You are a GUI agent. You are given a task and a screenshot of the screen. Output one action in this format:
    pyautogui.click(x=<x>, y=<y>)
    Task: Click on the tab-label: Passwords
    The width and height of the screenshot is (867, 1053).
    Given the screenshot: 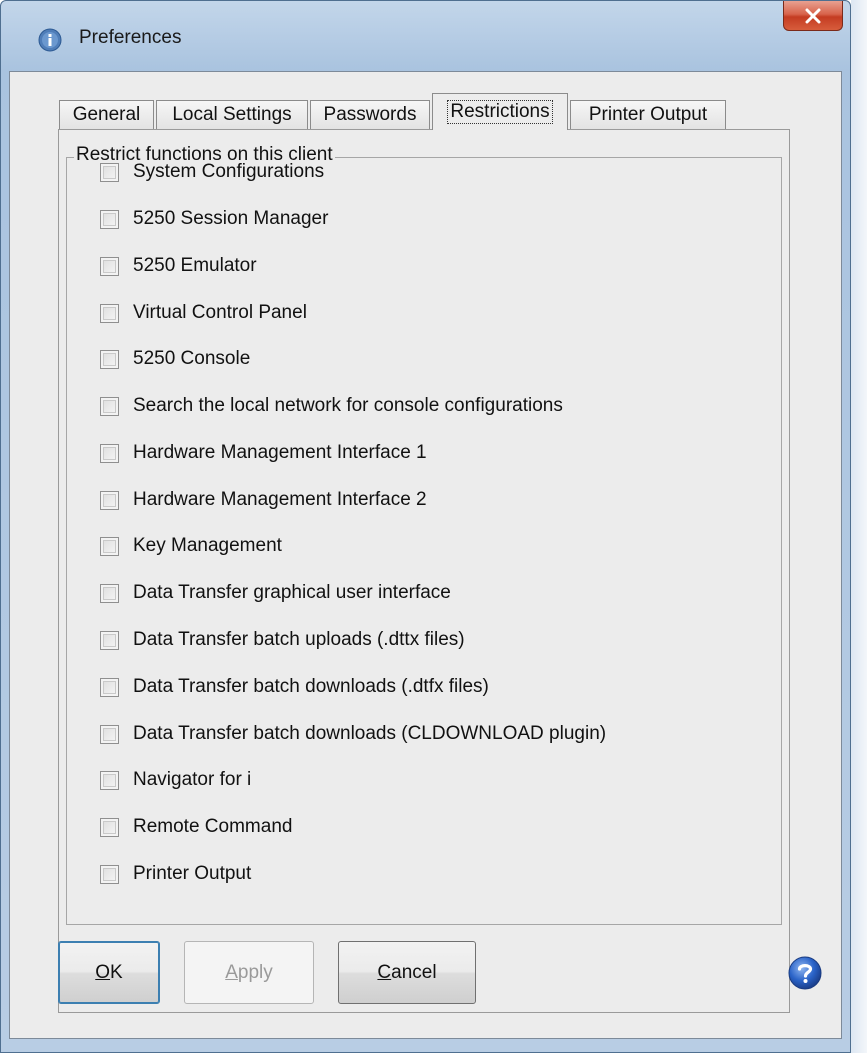 What is the action you would take?
    pyautogui.click(x=370, y=114)
    